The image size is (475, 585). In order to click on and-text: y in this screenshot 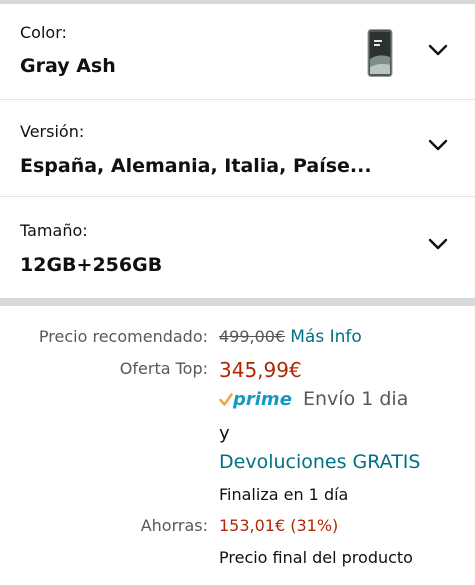, I will do `click(224, 433)`.